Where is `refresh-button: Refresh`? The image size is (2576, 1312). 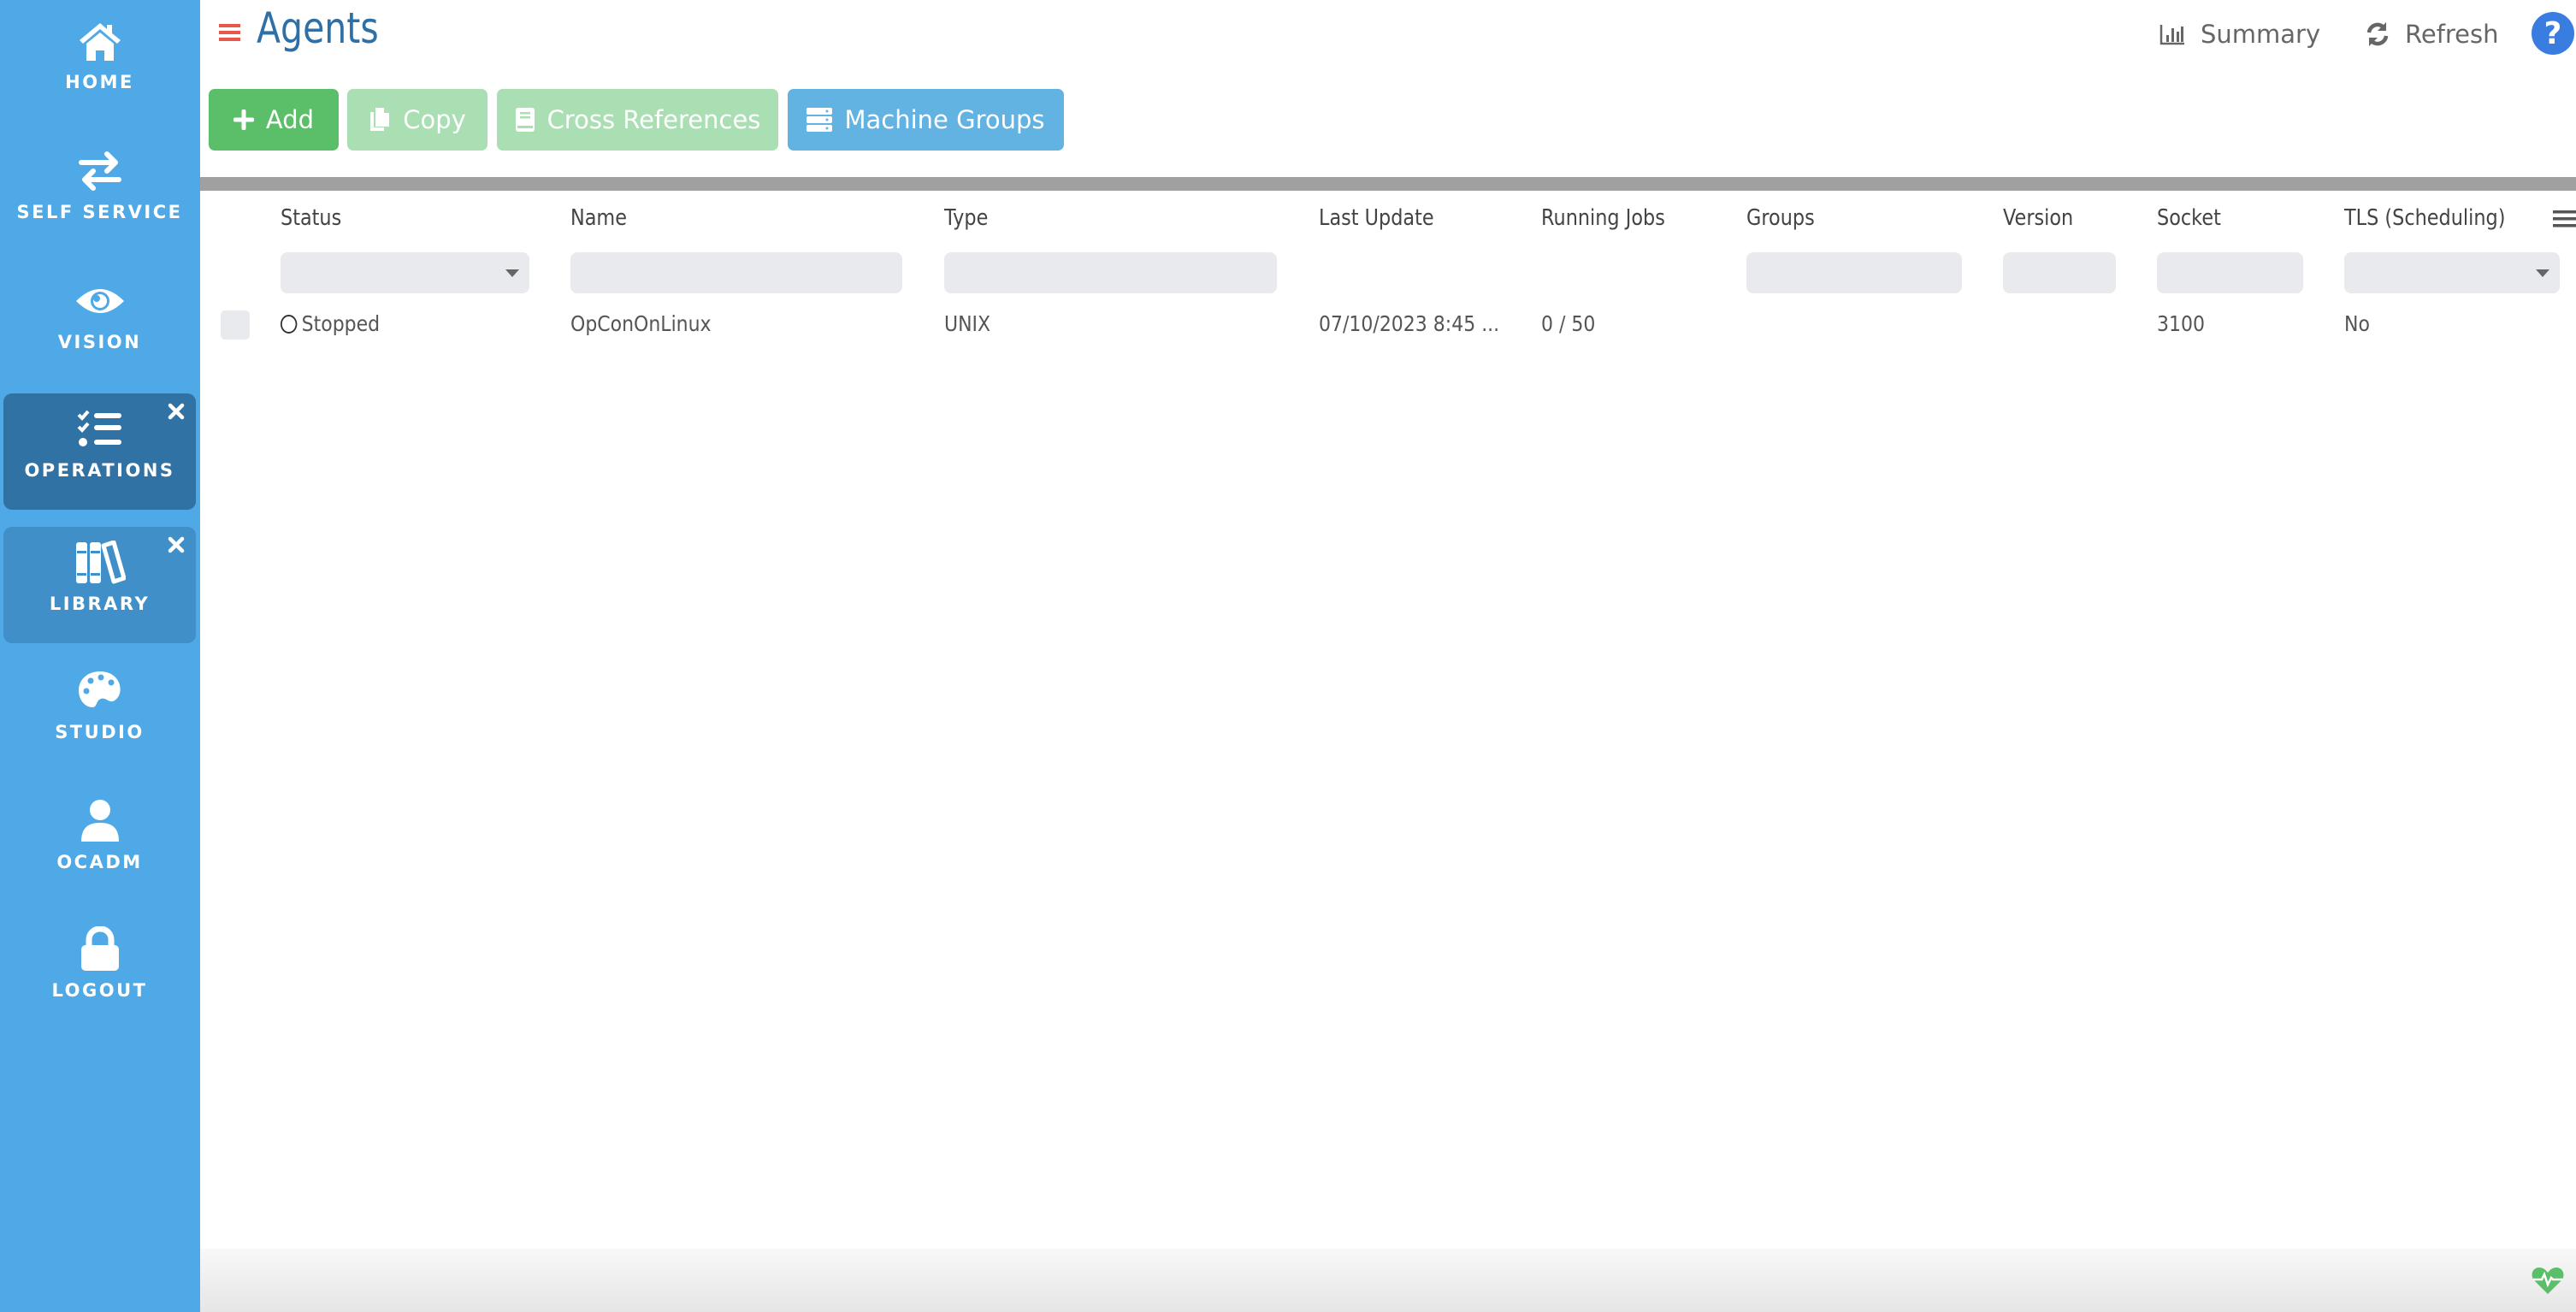 refresh-button: Refresh is located at coordinates (2432, 34).